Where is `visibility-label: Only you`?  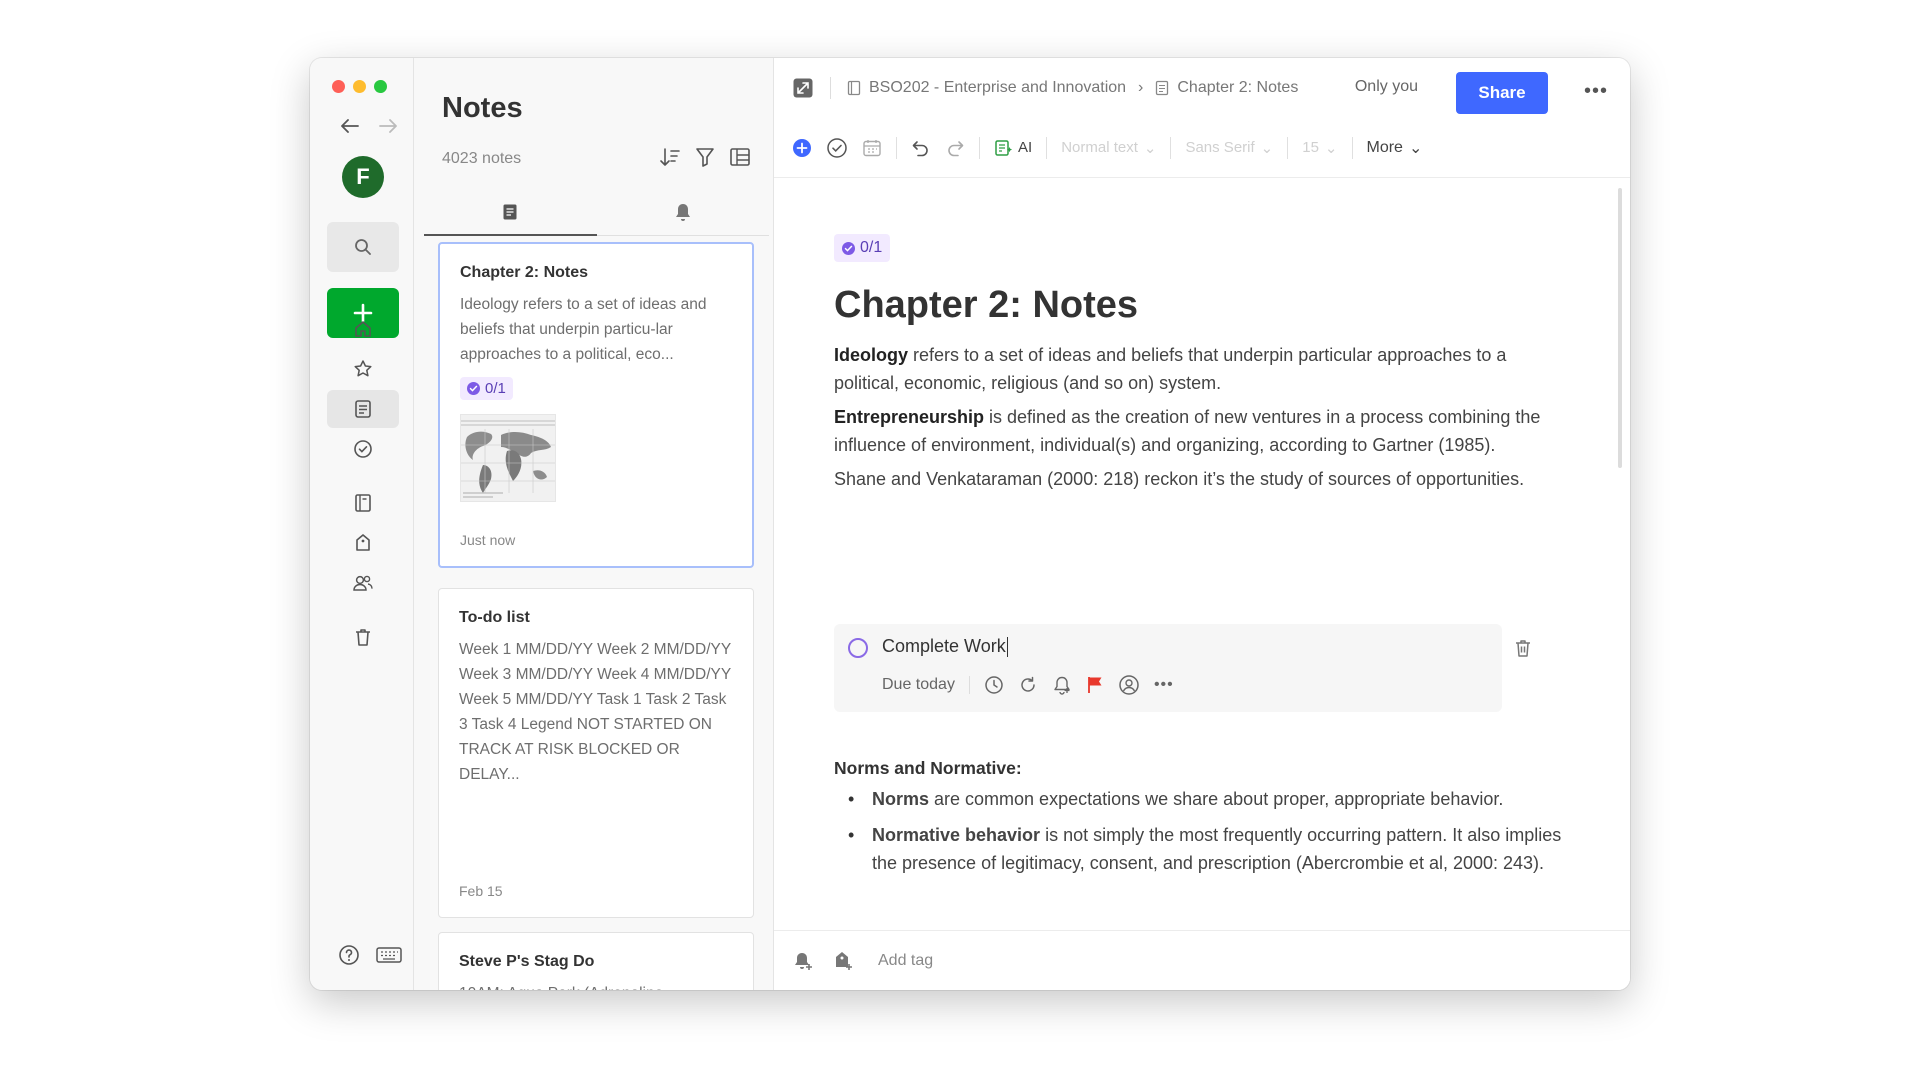
visibility-label: Only you is located at coordinates (1386, 87).